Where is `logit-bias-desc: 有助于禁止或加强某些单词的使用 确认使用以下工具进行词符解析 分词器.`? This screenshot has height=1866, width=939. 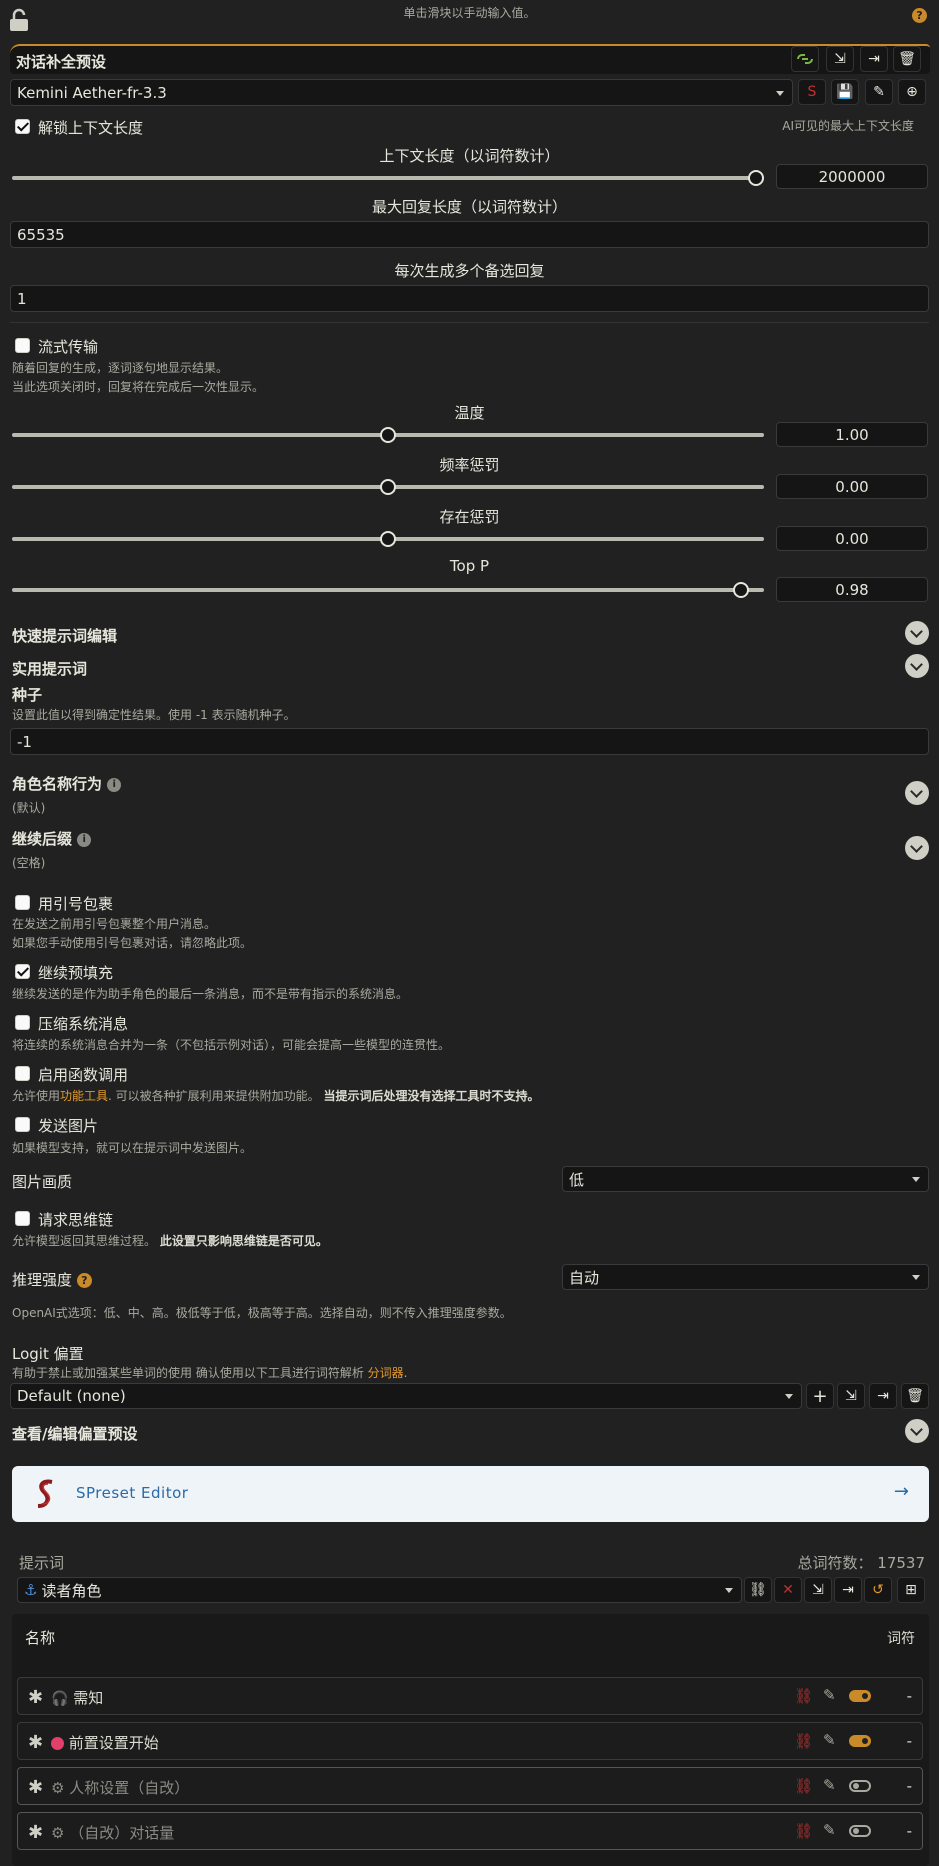
logit-bias-desc: 有助于禁止或加强某些单词的使用 确认使用以下工具进行词符解析 分词器. is located at coordinates (210, 1373).